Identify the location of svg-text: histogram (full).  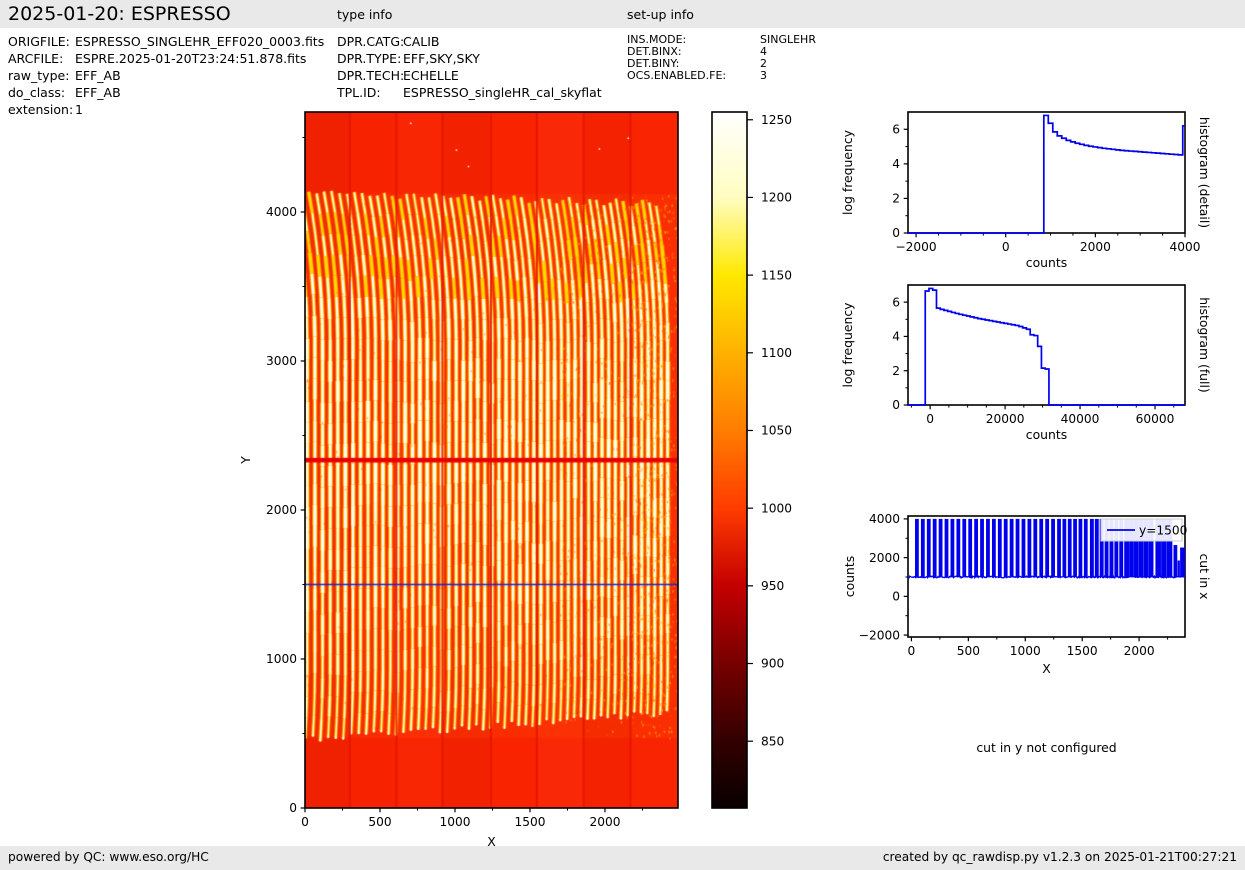
(1204, 345).